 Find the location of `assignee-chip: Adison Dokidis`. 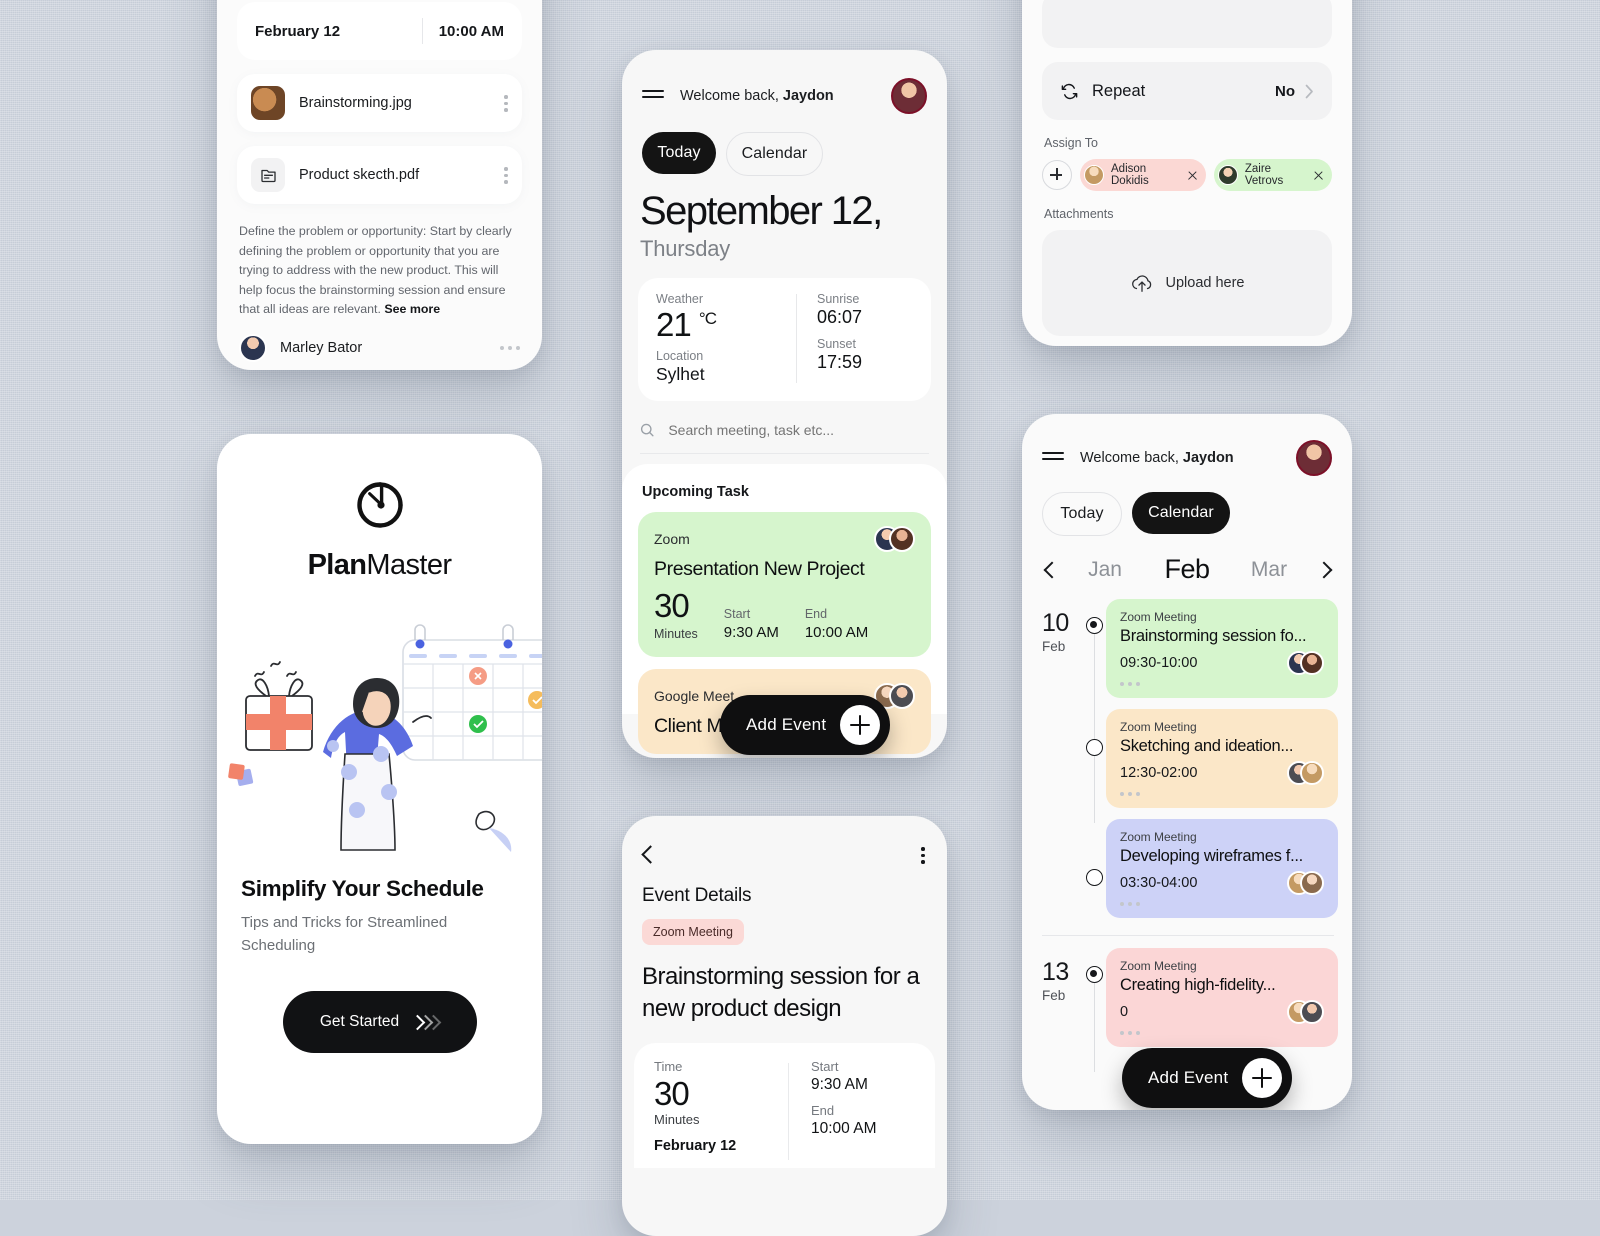

assignee-chip: Adison Dokidis is located at coordinates (1143, 175).